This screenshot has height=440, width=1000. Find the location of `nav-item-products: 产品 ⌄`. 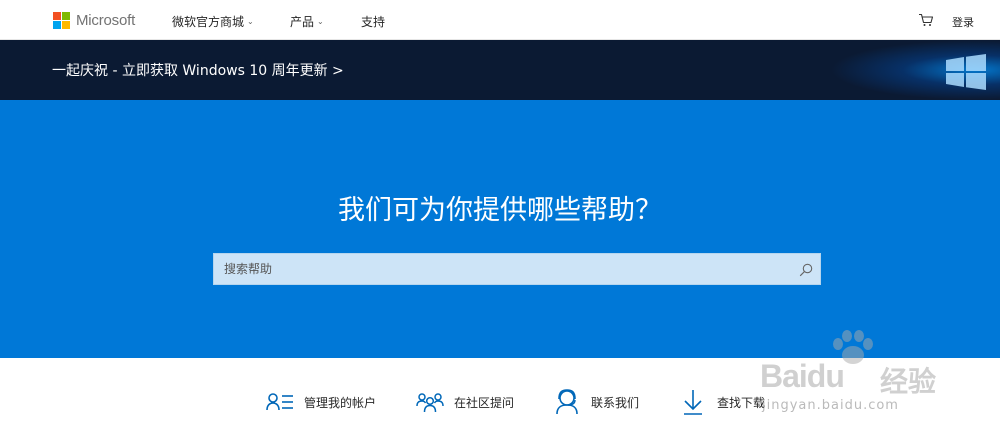

nav-item-products: 产品 ⌄ is located at coordinates (307, 21).